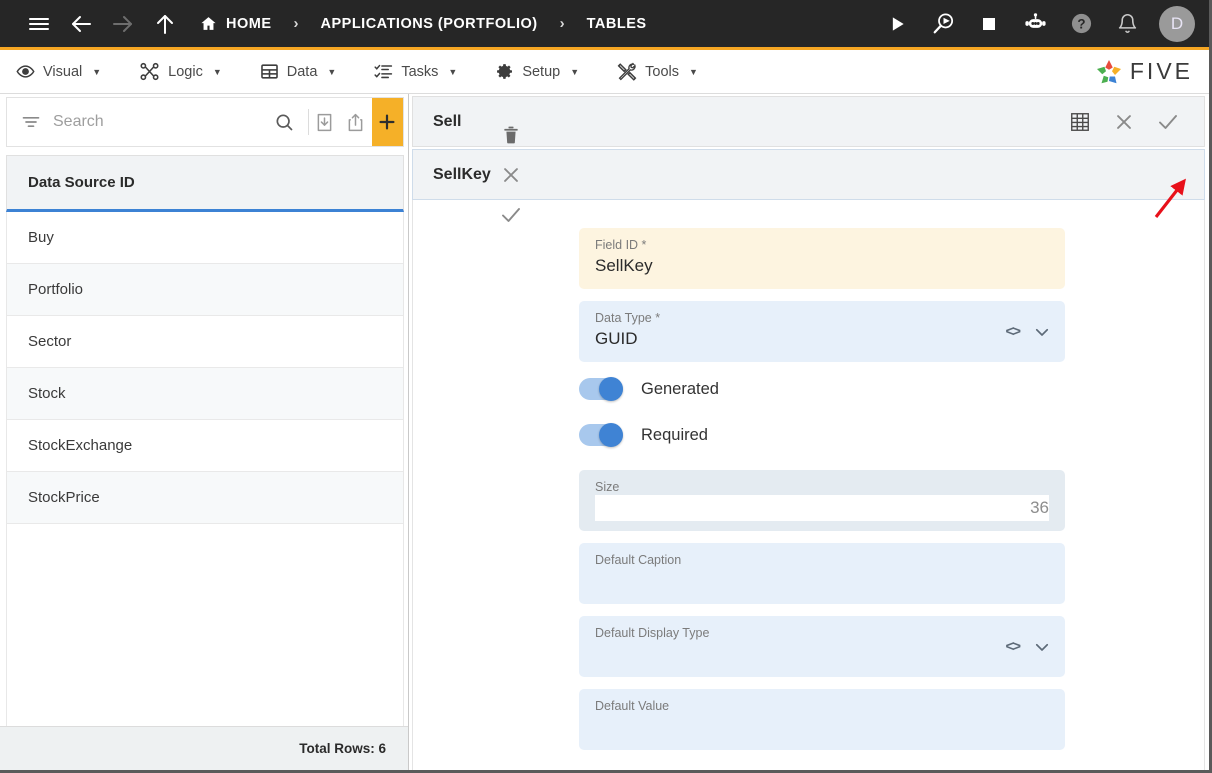 This screenshot has width=1212, height=773. What do you see at coordinates (420, 71) in the screenshot?
I see `menu-label: Tasks` at bounding box center [420, 71].